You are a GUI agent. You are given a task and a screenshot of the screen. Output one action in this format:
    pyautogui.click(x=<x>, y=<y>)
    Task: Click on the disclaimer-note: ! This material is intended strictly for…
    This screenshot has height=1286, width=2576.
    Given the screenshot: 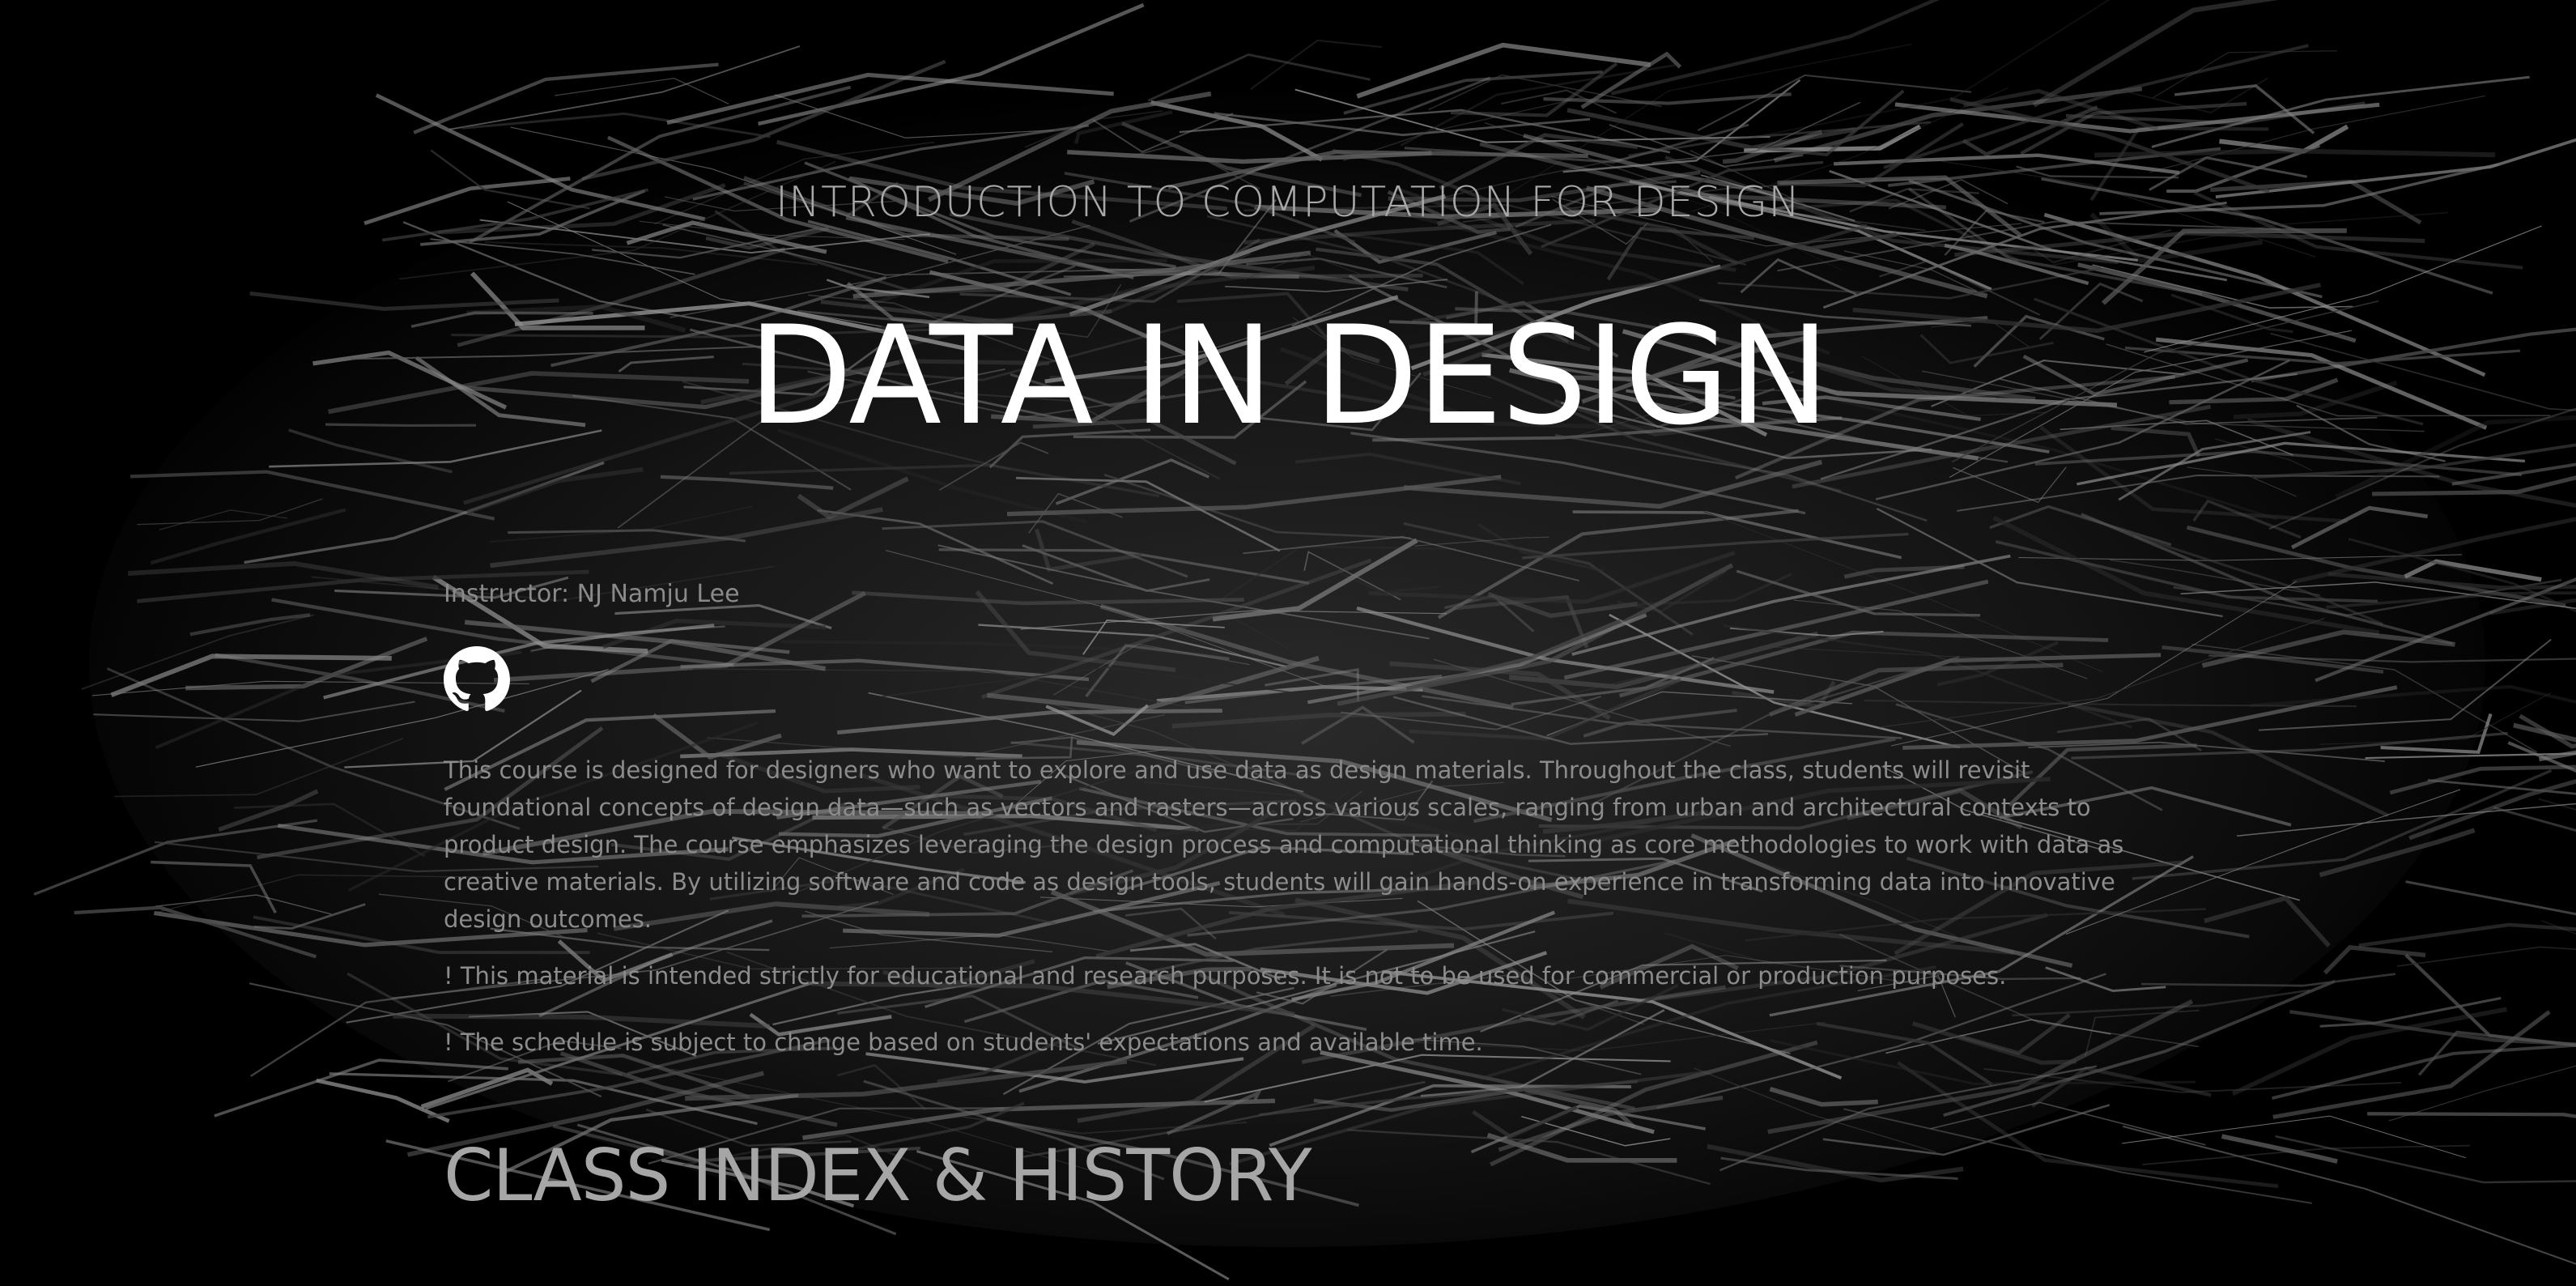 What is the action you would take?
    pyautogui.click(x=1225, y=976)
    